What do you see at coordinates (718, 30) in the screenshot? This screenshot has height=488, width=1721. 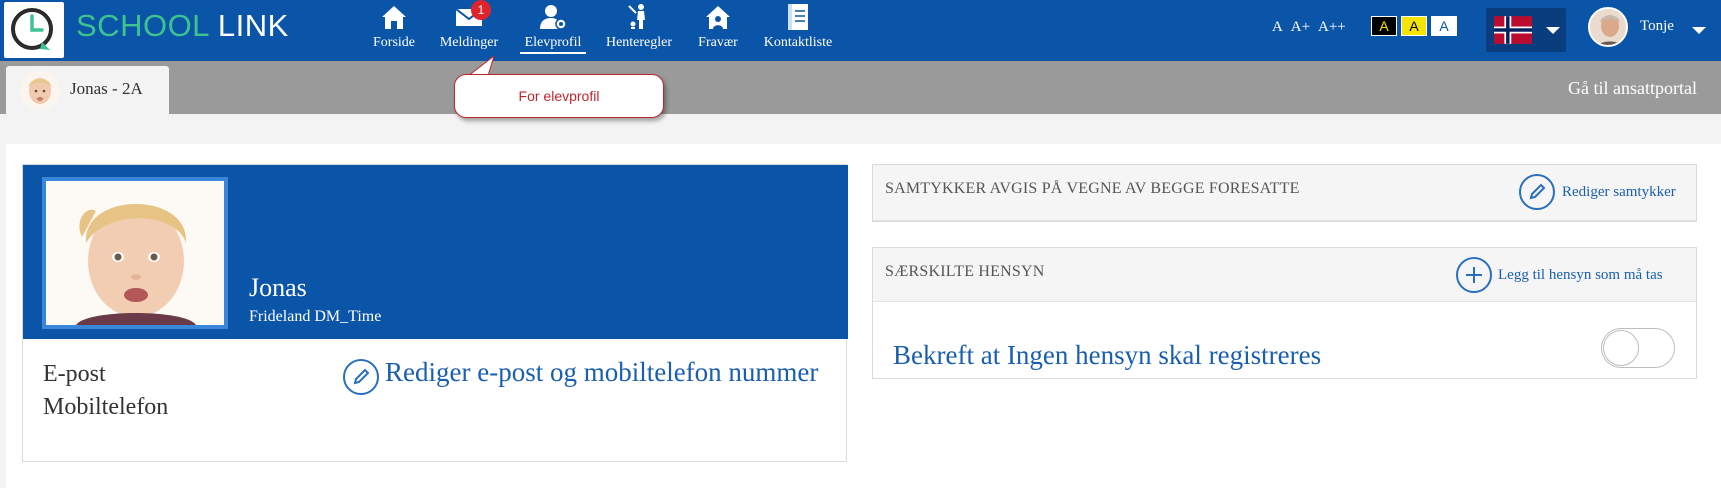 I see `nav-item-fravaer: Fravær` at bounding box center [718, 30].